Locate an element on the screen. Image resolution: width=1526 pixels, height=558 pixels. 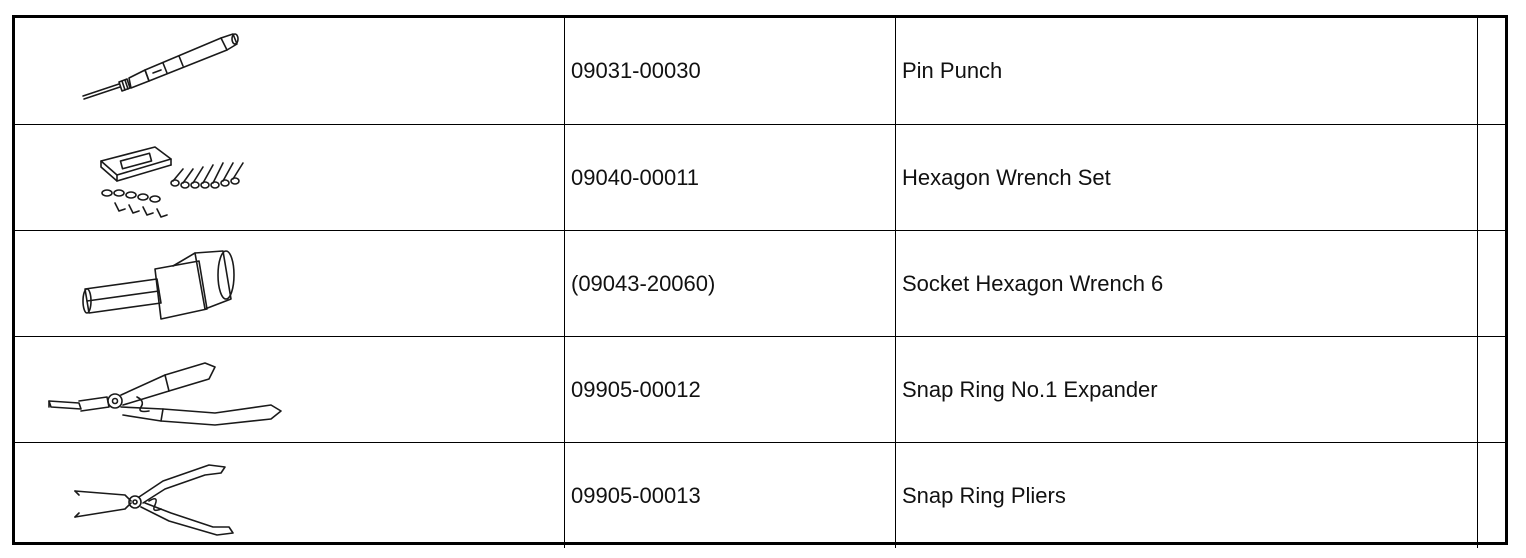
part-number: 09031-00030 is located at coordinates (730, 71).